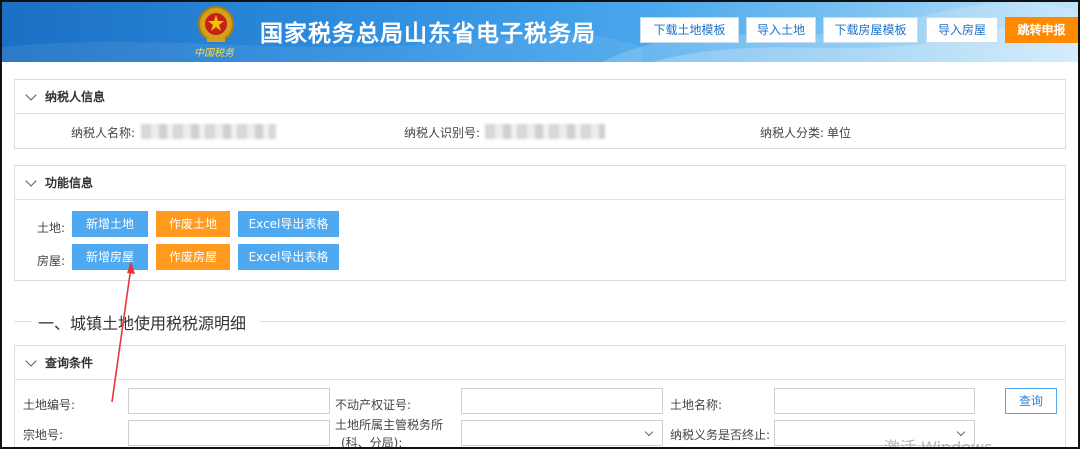 Image resolution: width=1080 pixels, height=449 pixels. Describe the element at coordinates (442, 133) in the screenshot. I see `taxpayer-id-label: 纳税人识别号:` at that location.